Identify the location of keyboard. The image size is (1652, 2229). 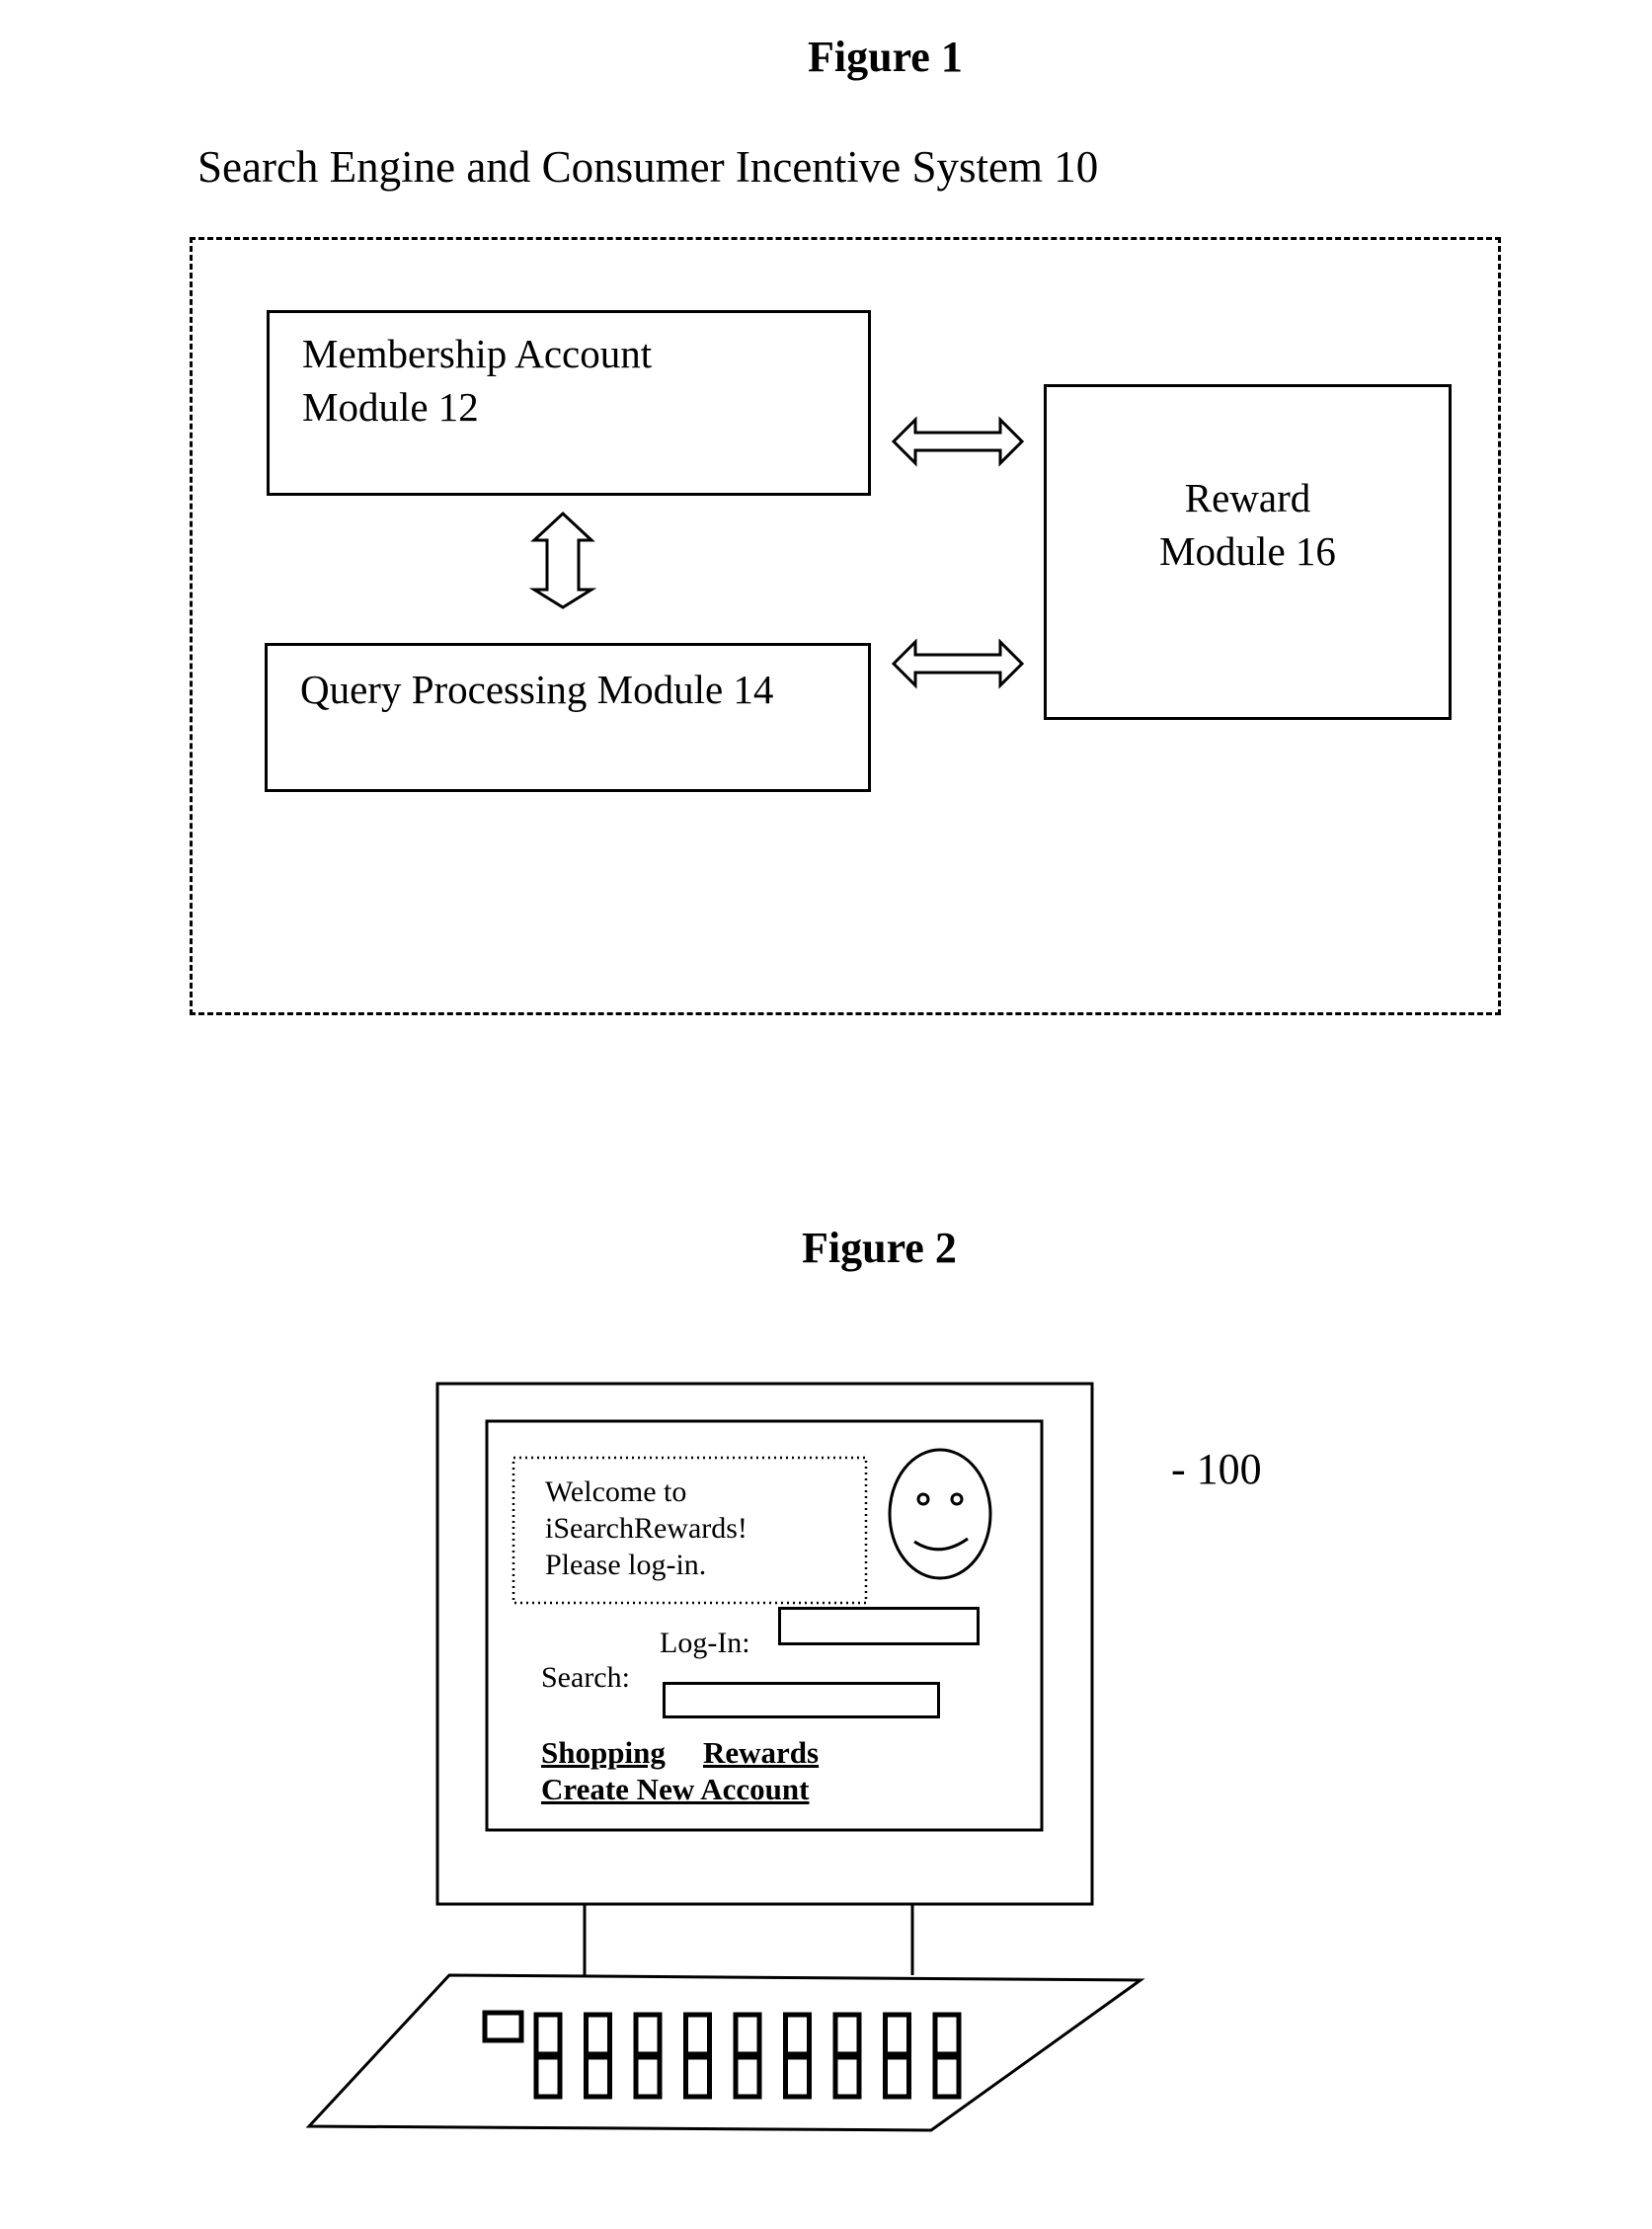
(725, 2052).